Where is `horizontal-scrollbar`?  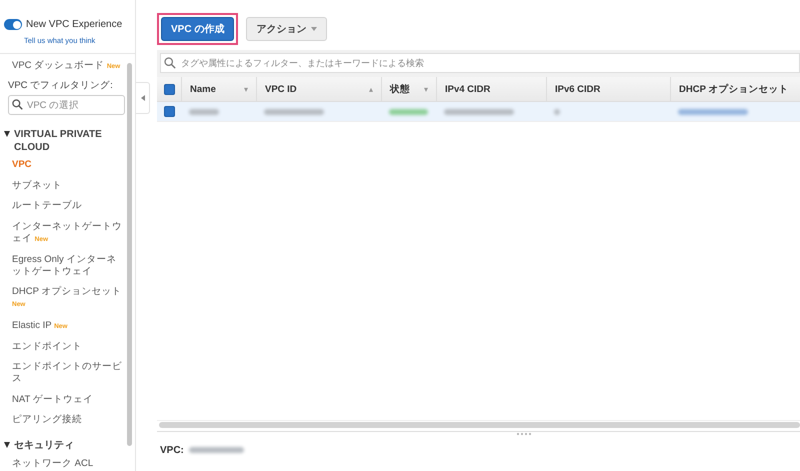 horizontal-scrollbar is located at coordinates (479, 425).